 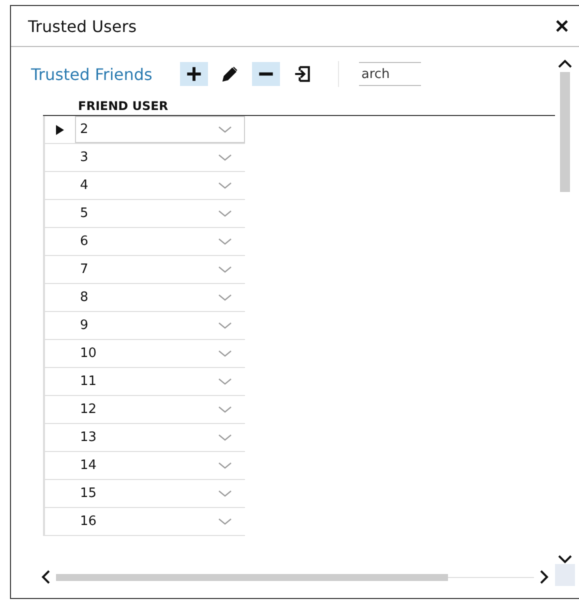 I want to click on column-header: FRIEND USER, so click(x=122, y=107).